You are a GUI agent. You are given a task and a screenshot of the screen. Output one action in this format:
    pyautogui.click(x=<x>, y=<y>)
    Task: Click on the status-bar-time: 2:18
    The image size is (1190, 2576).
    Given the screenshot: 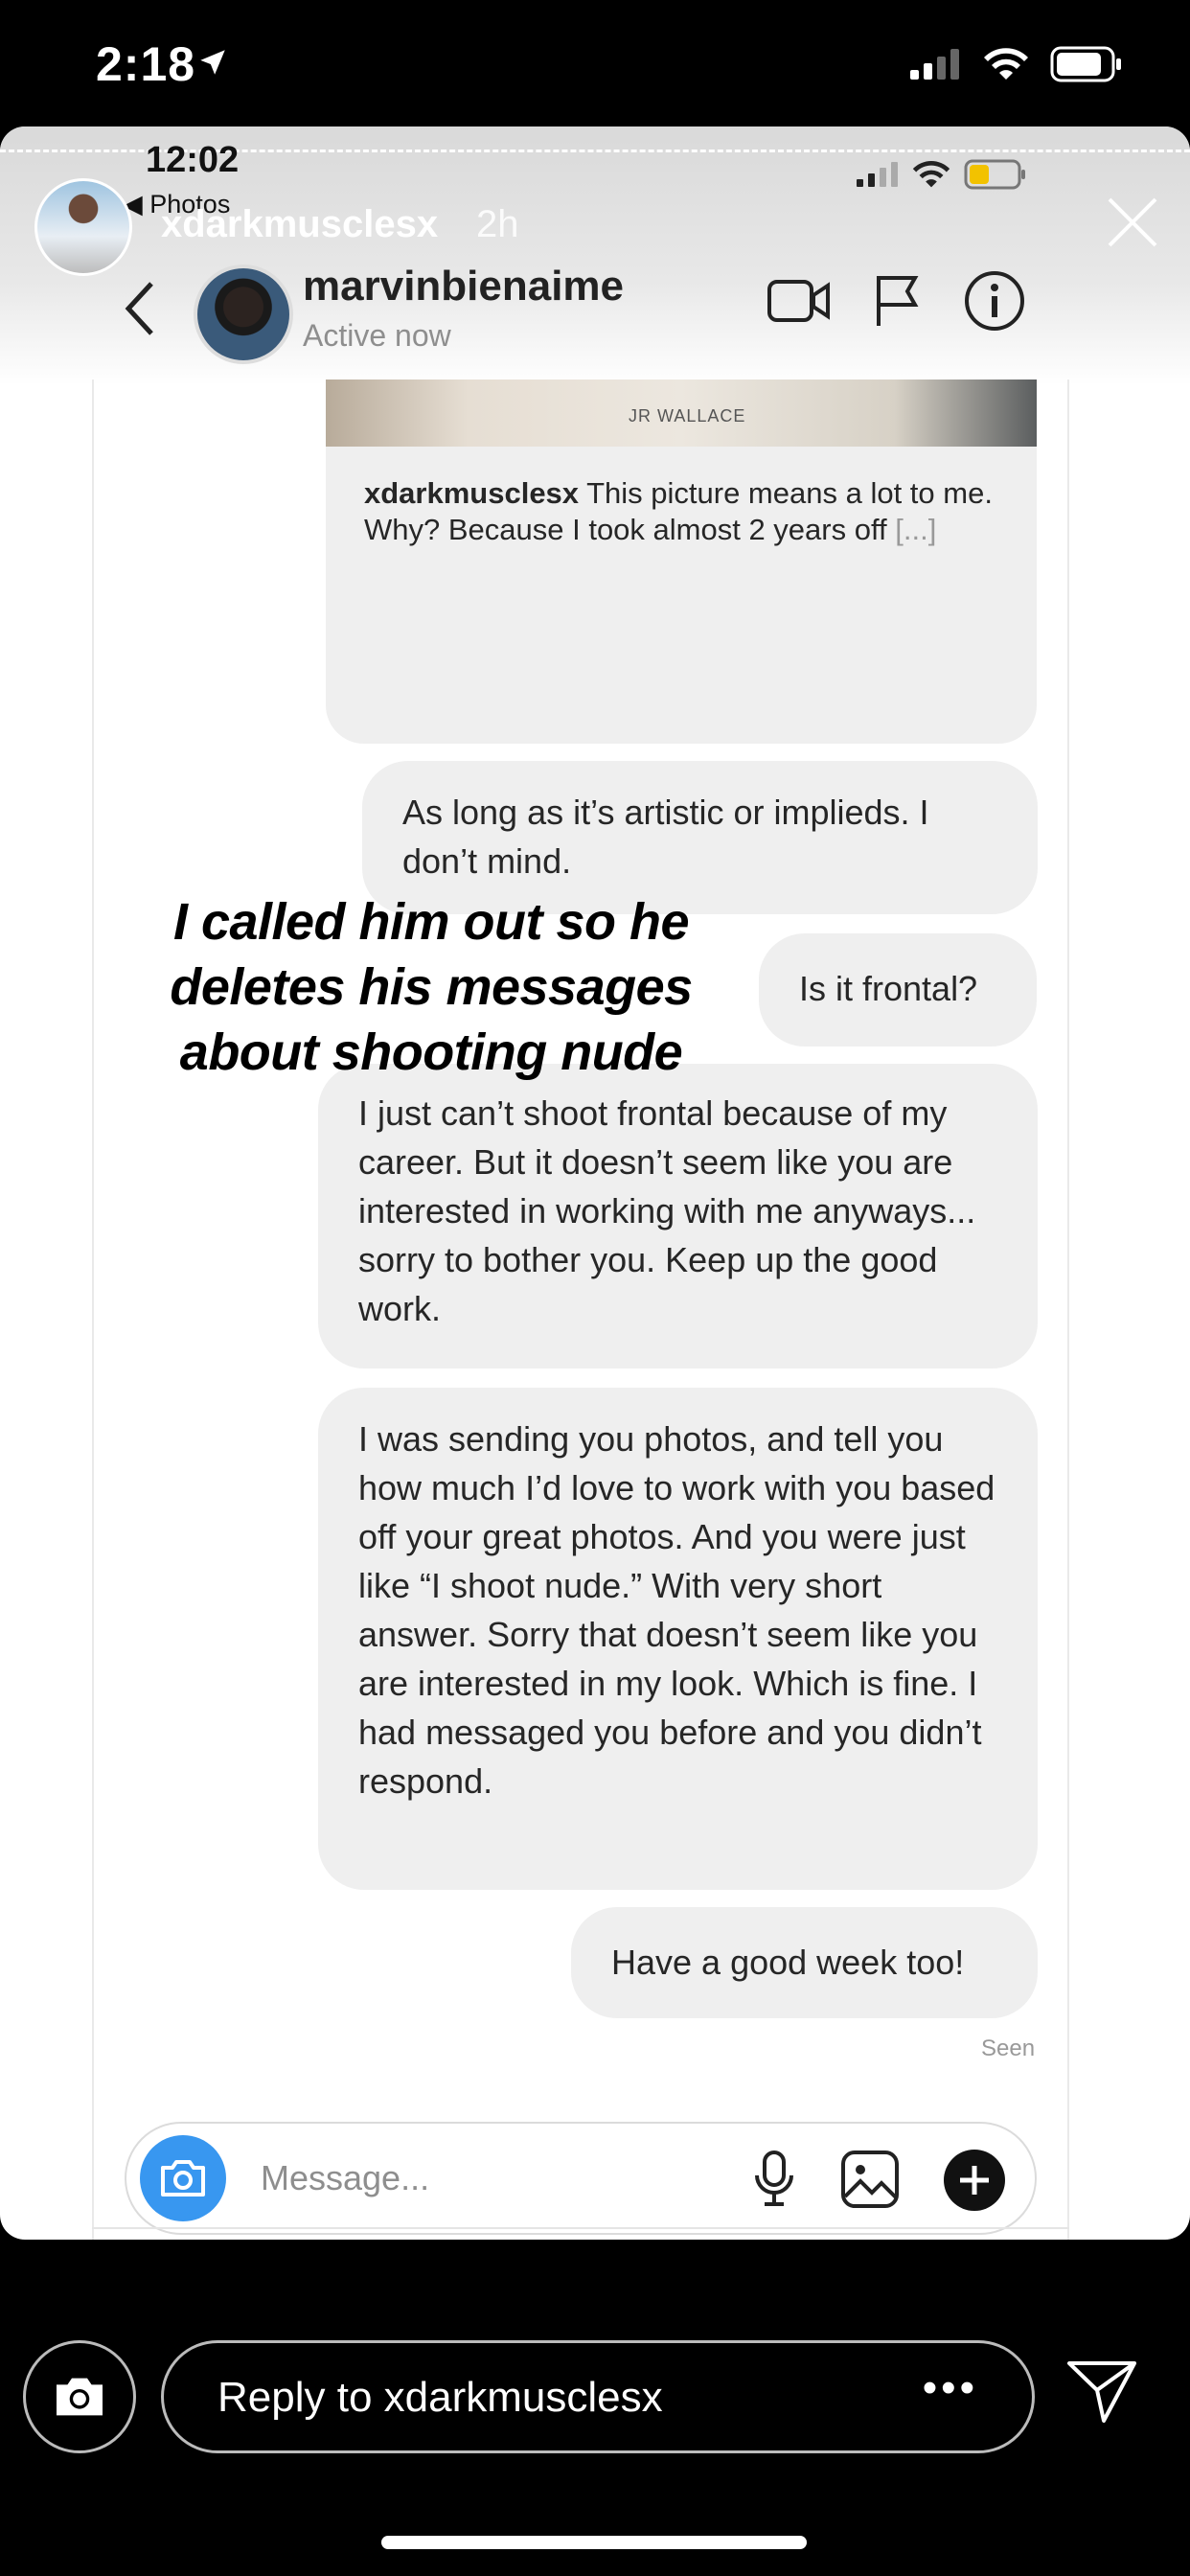 What is the action you would take?
    pyautogui.click(x=146, y=64)
    